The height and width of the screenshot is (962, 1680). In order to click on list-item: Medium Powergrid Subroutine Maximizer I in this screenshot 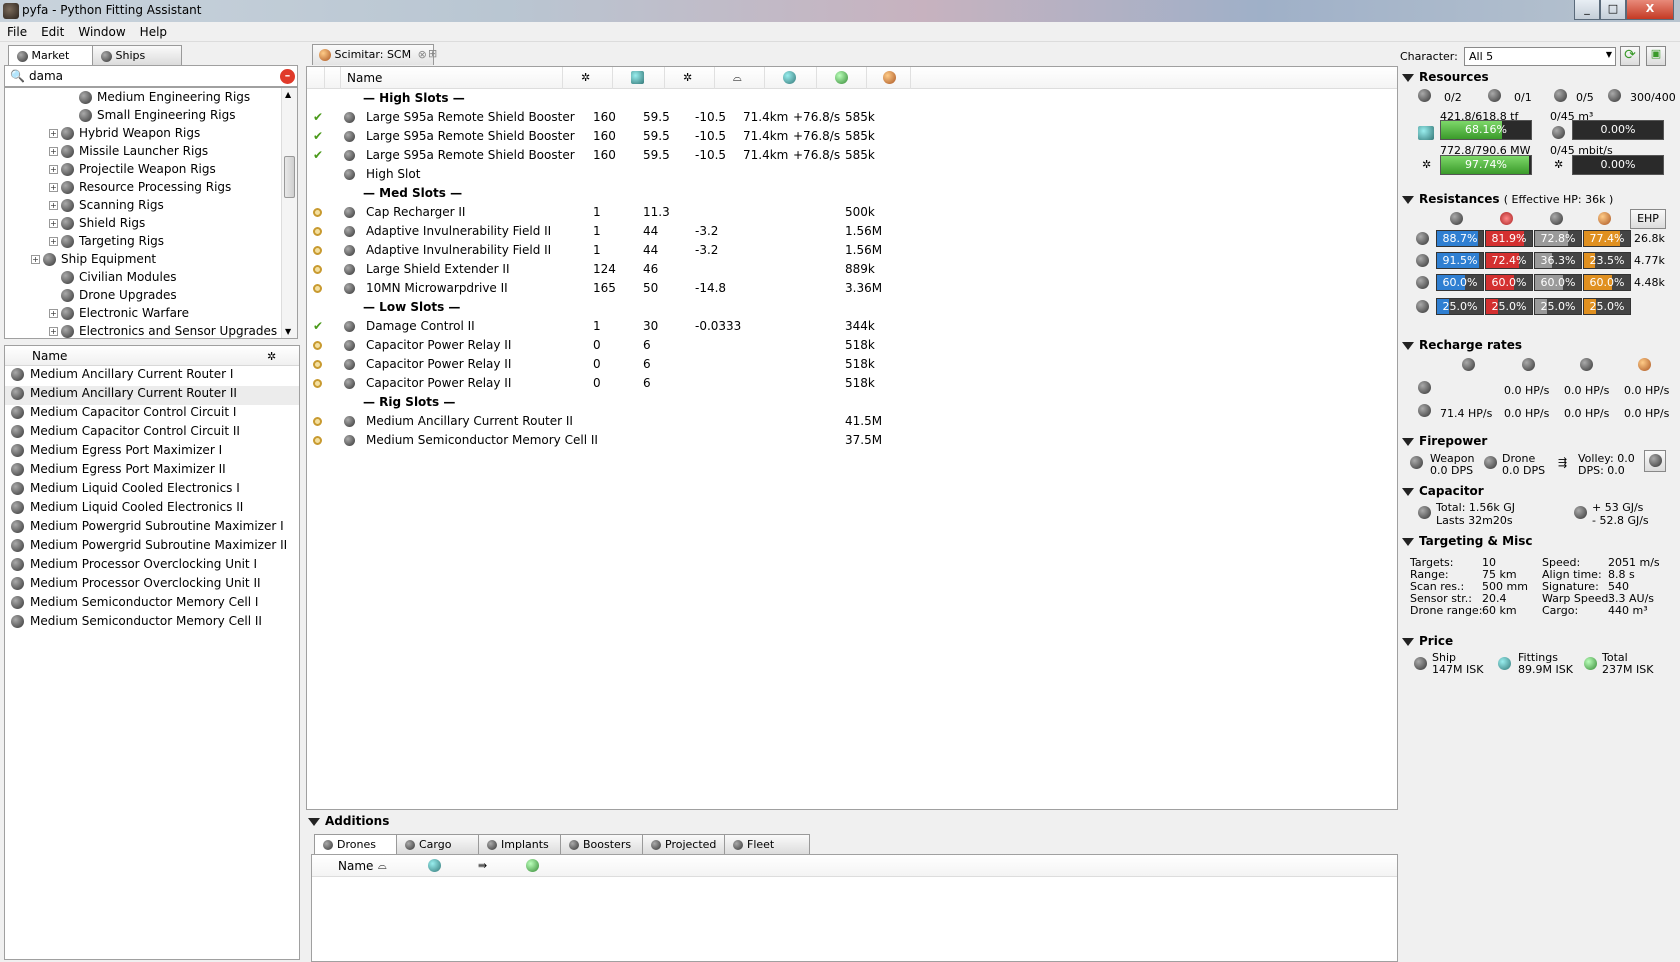, I will do `click(152, 528)`.